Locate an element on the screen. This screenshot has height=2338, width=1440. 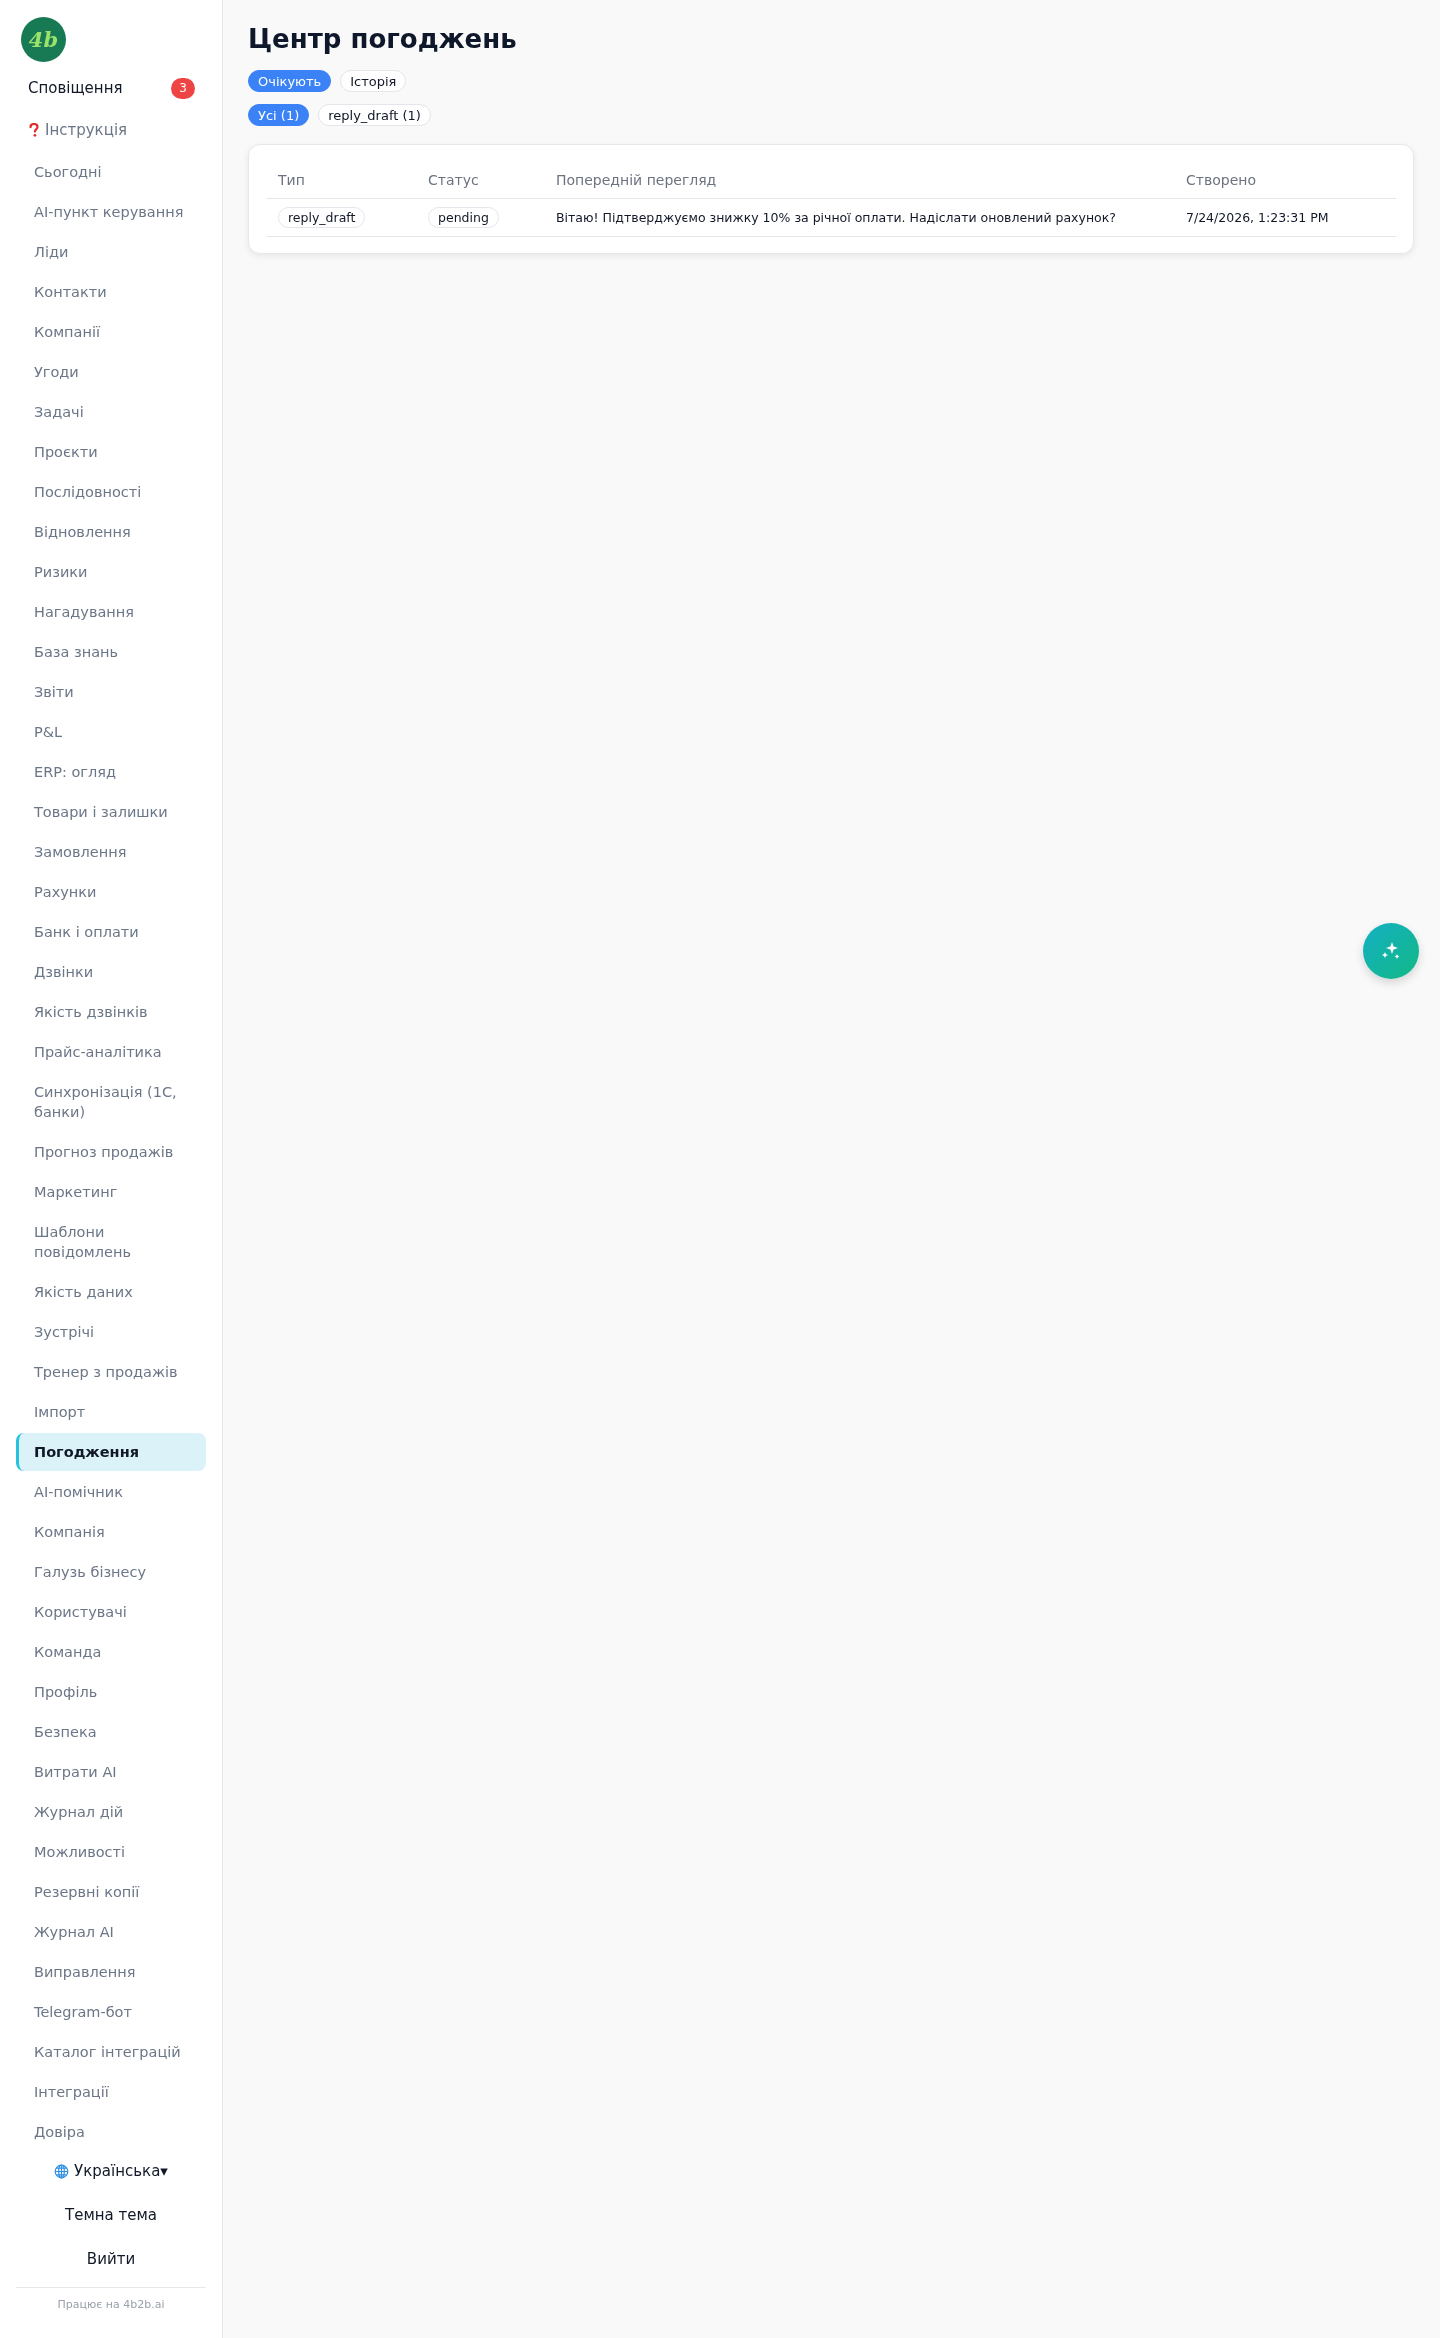
tab: Очікують is located at coordinates (290, 81).